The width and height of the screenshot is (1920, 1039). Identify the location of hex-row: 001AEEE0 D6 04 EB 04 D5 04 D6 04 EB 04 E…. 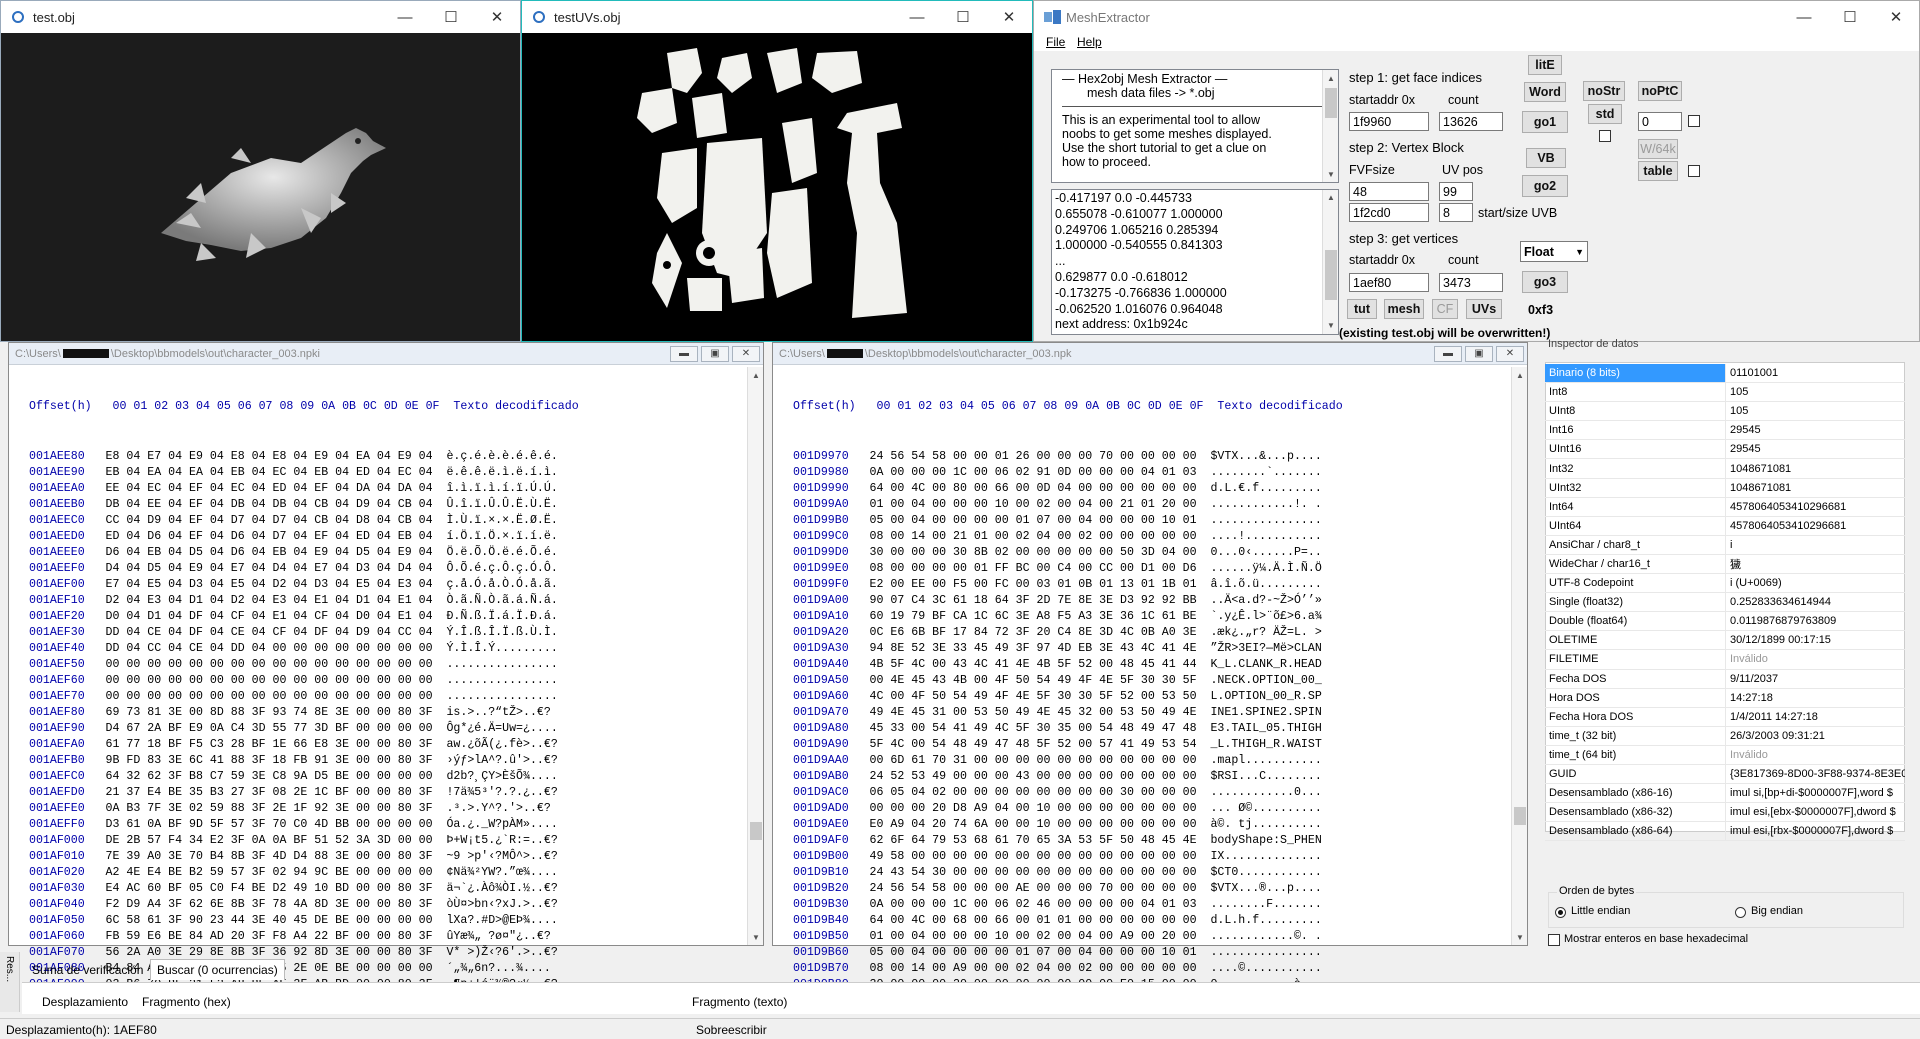
(388, 553).